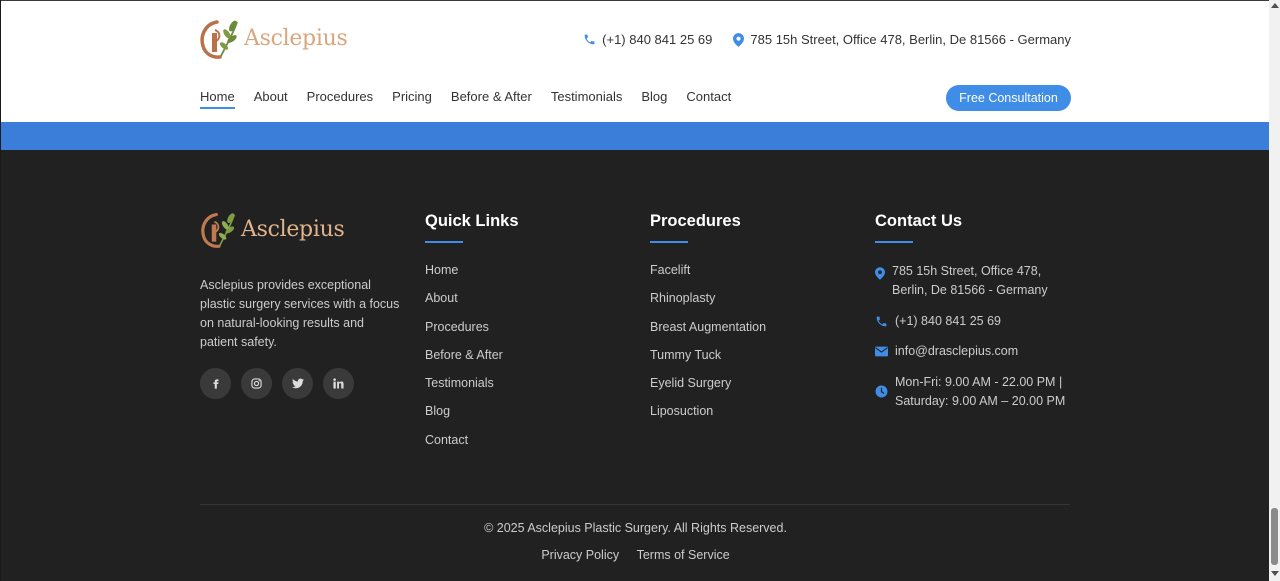 This screenshot has width=1280, height=581. I want to click on twitter-icon, so click(297, 383).